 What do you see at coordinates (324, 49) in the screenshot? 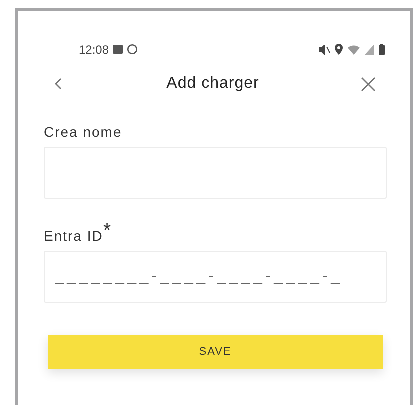
I see `mute-icon` at bounding box center [324, 49].